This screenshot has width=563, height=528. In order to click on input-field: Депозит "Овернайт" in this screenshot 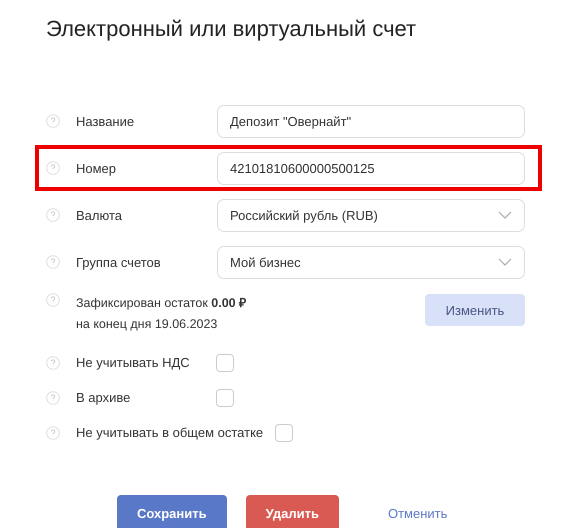, I will do `click(371, 121)`.